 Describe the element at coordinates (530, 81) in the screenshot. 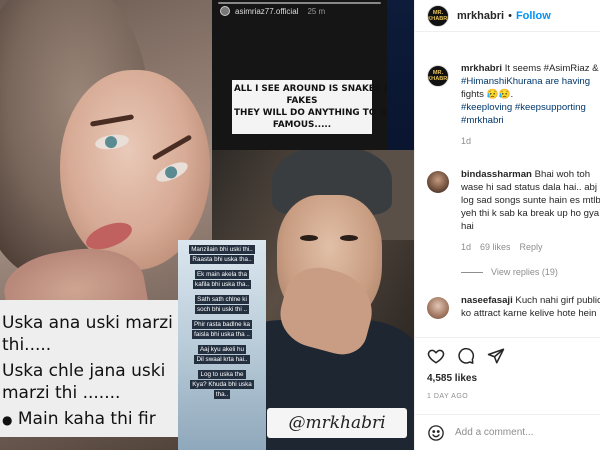

I see `caption-line: #HimanshiKhurana are having` at that location.